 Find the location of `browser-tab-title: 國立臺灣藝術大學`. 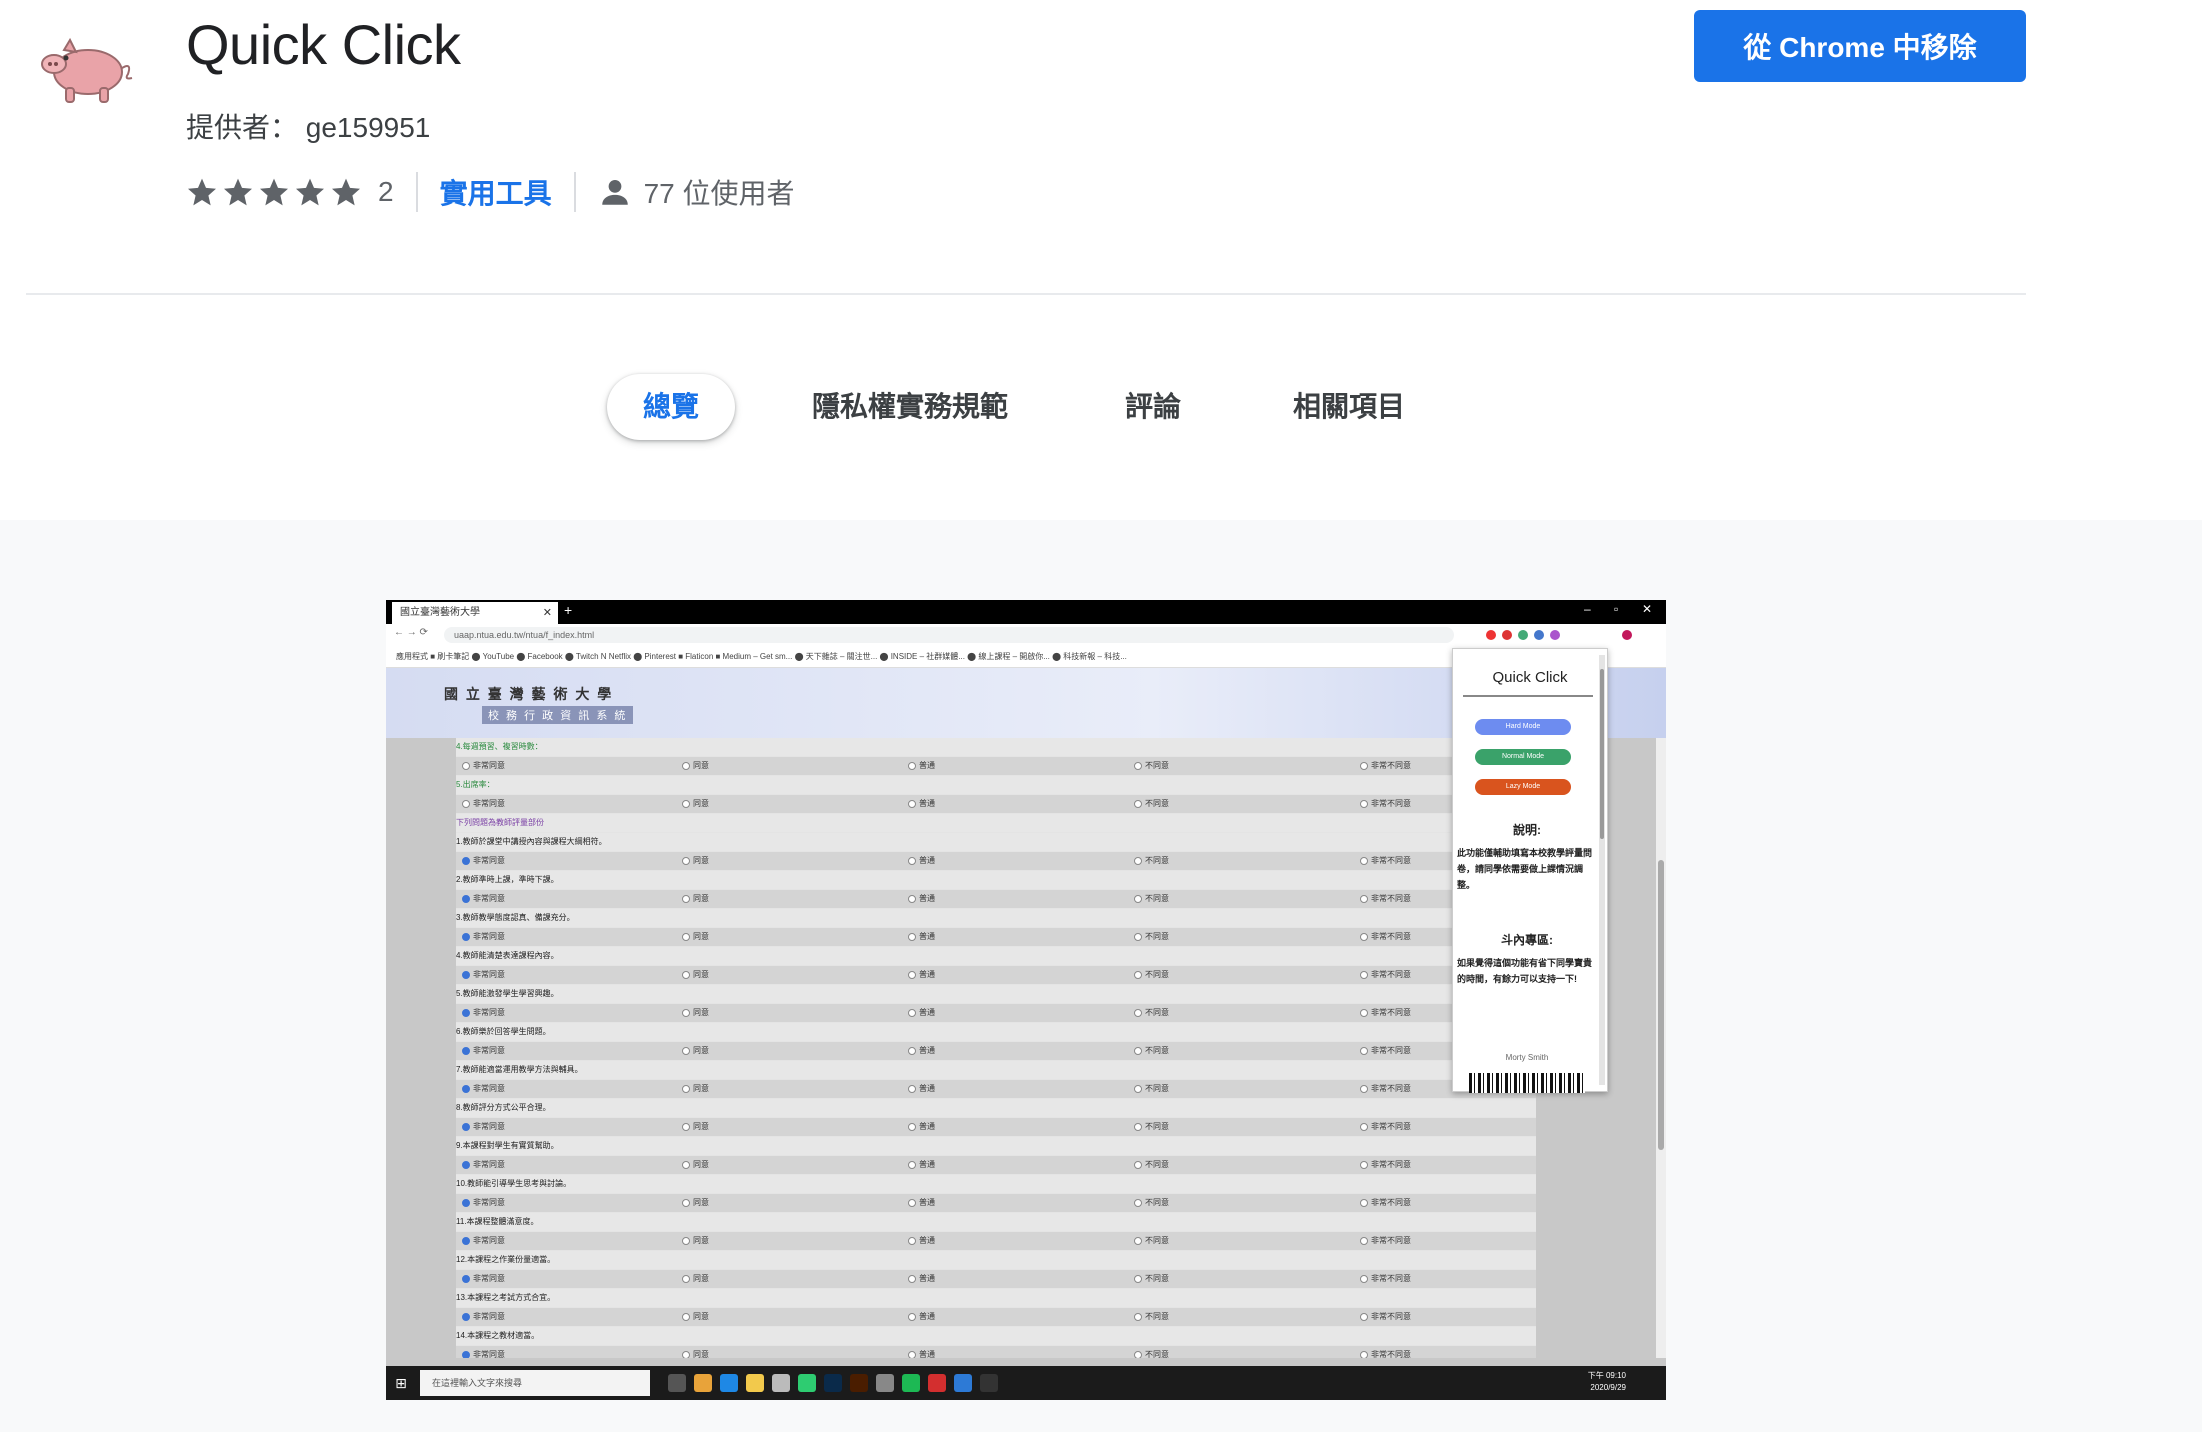

browser-tab-title: 國立臺灣藝術大學 is located at coordinates (440, 612).